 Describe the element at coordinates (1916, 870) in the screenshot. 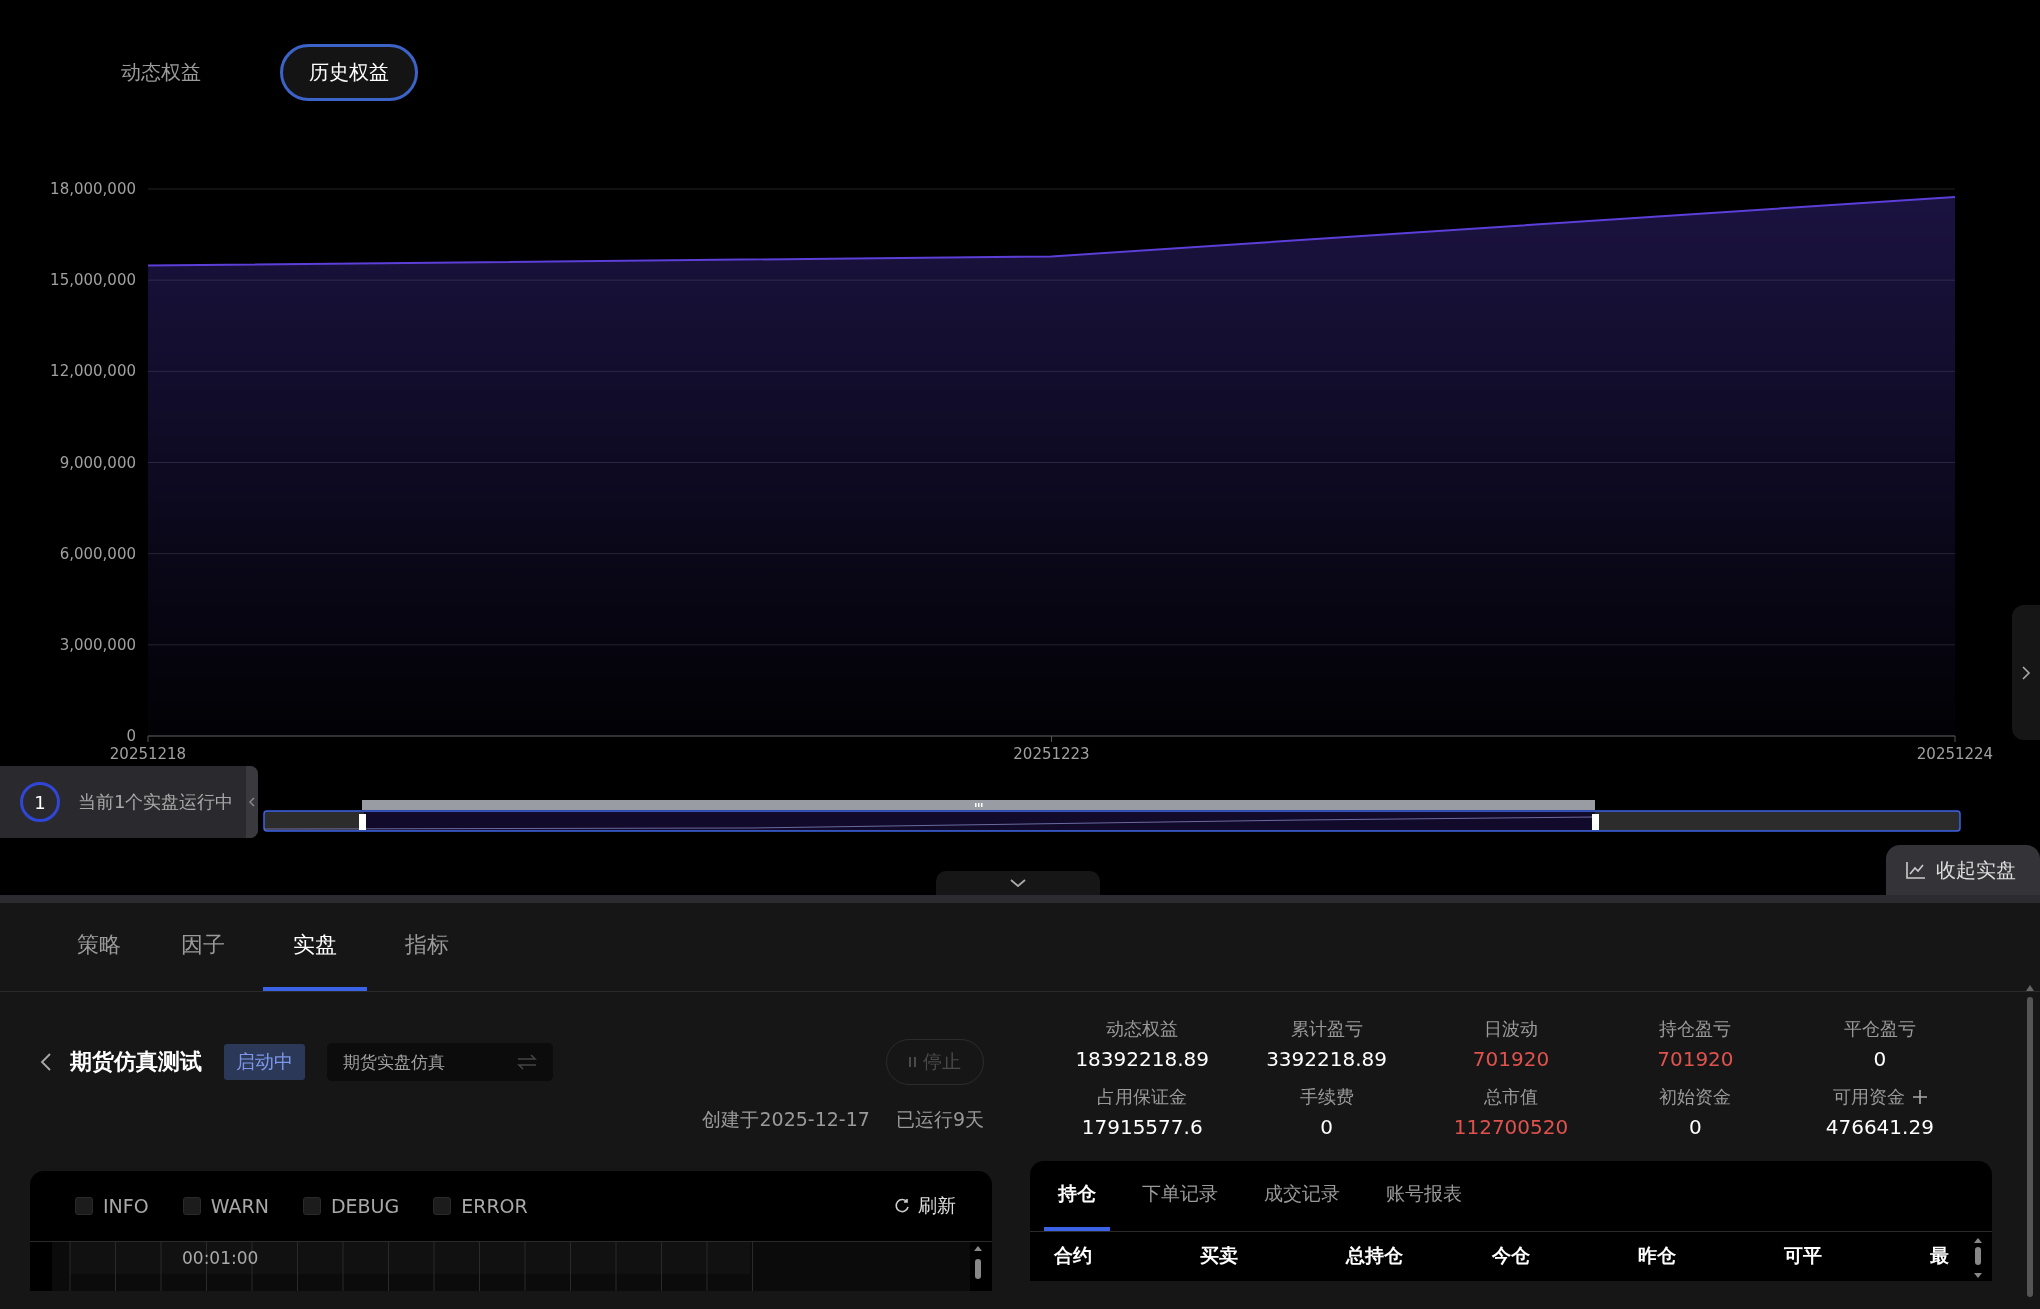

I see `line-chart-icon` at that location.